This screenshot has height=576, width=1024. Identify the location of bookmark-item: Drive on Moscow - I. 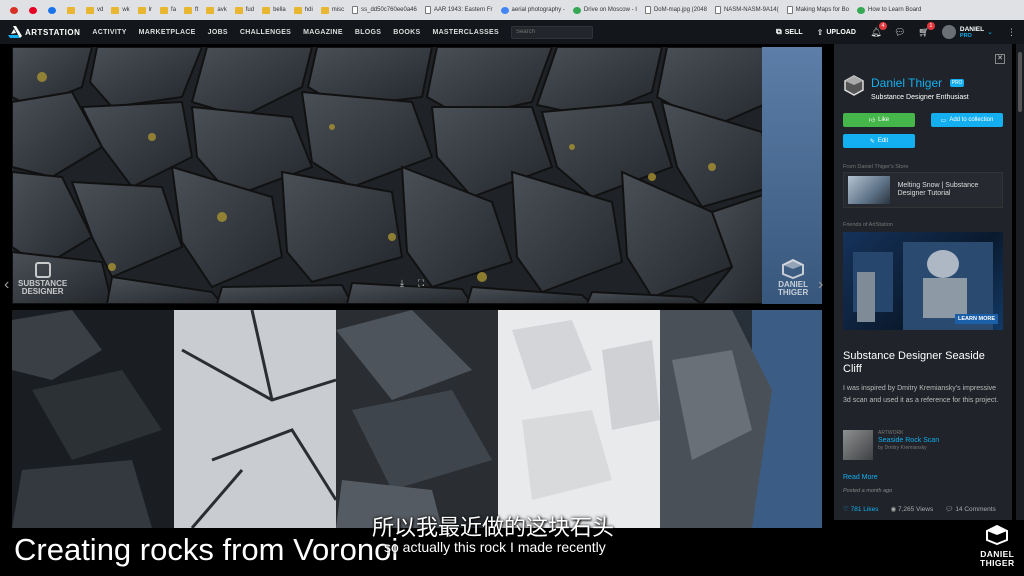
(605, 10).